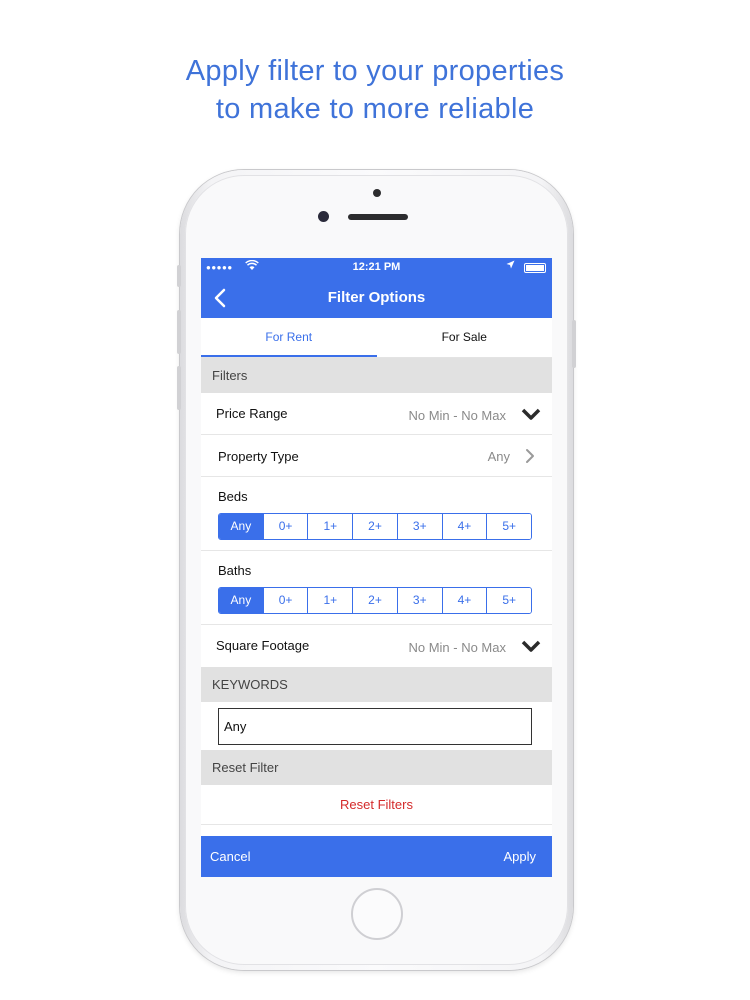  What do you see at coordinates (457, 415) in the screenshot?
I see `price-range-value: No Min - No Max` at bounding box center [457, 415].